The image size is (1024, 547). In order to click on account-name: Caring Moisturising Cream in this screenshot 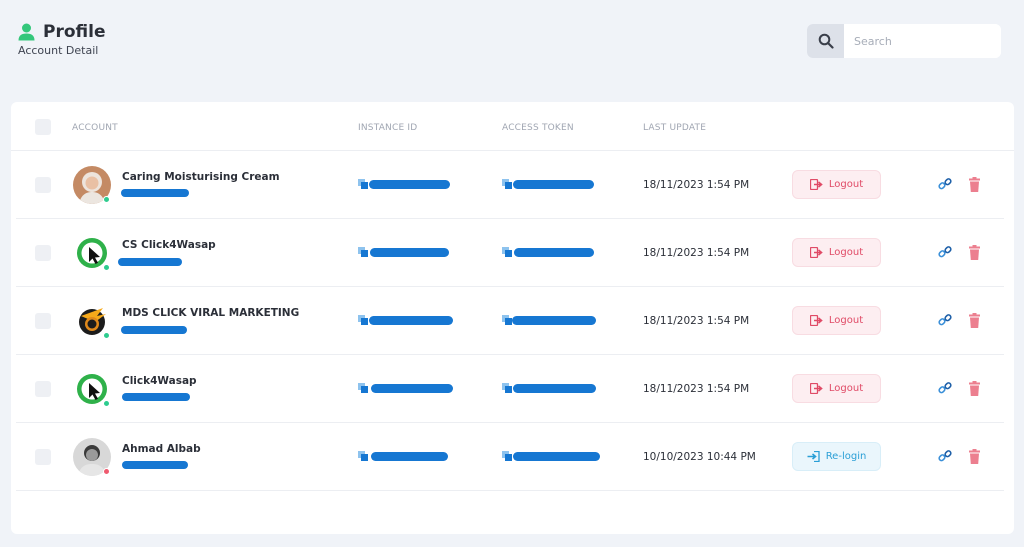, I will do `click(201, 177)`.